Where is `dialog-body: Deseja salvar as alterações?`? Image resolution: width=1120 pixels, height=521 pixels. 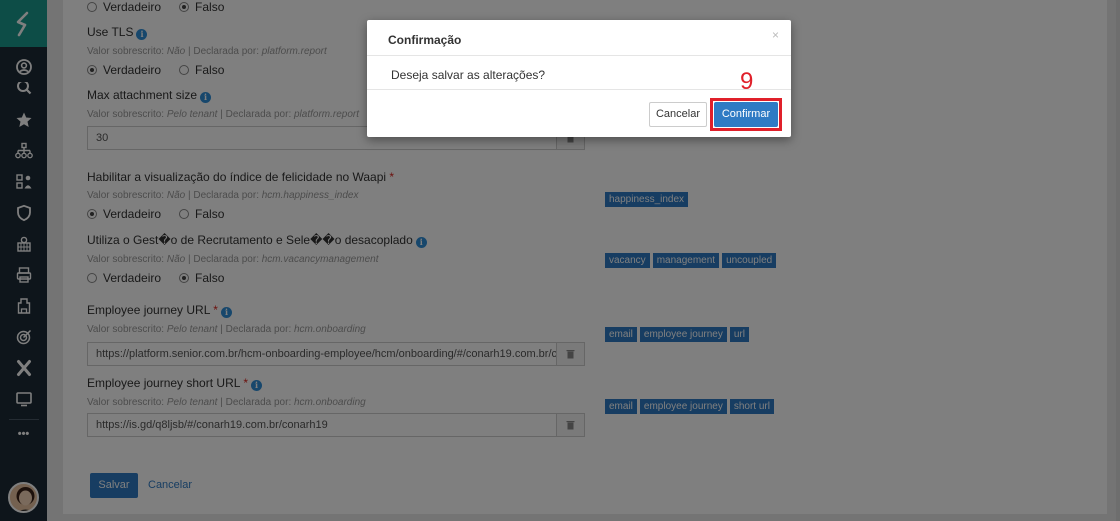 dialog-body: Deseja salvar as alterações? is located at coordinates (579, 73).